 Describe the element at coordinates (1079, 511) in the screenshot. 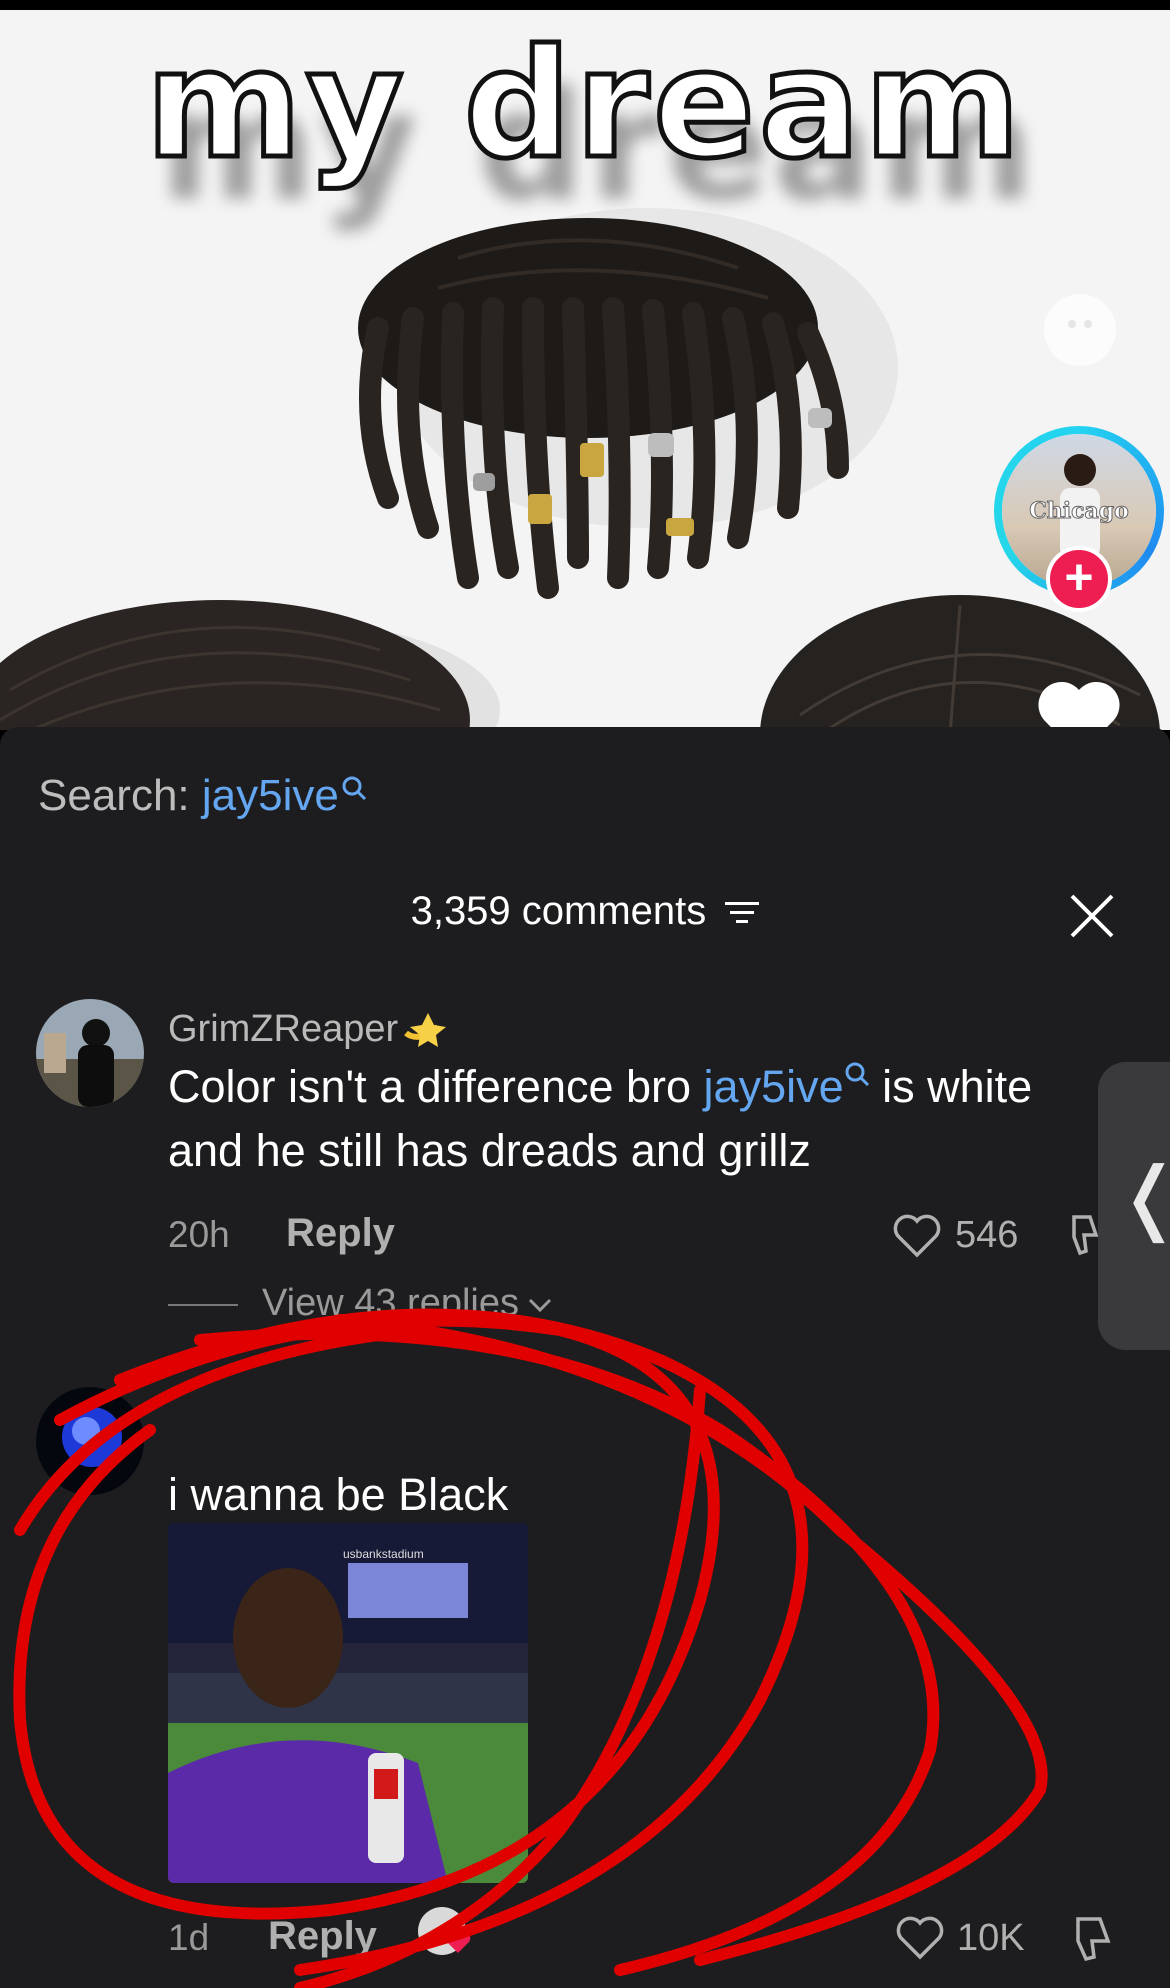

I see `creator-avatar-caption: Chicago` at that location.